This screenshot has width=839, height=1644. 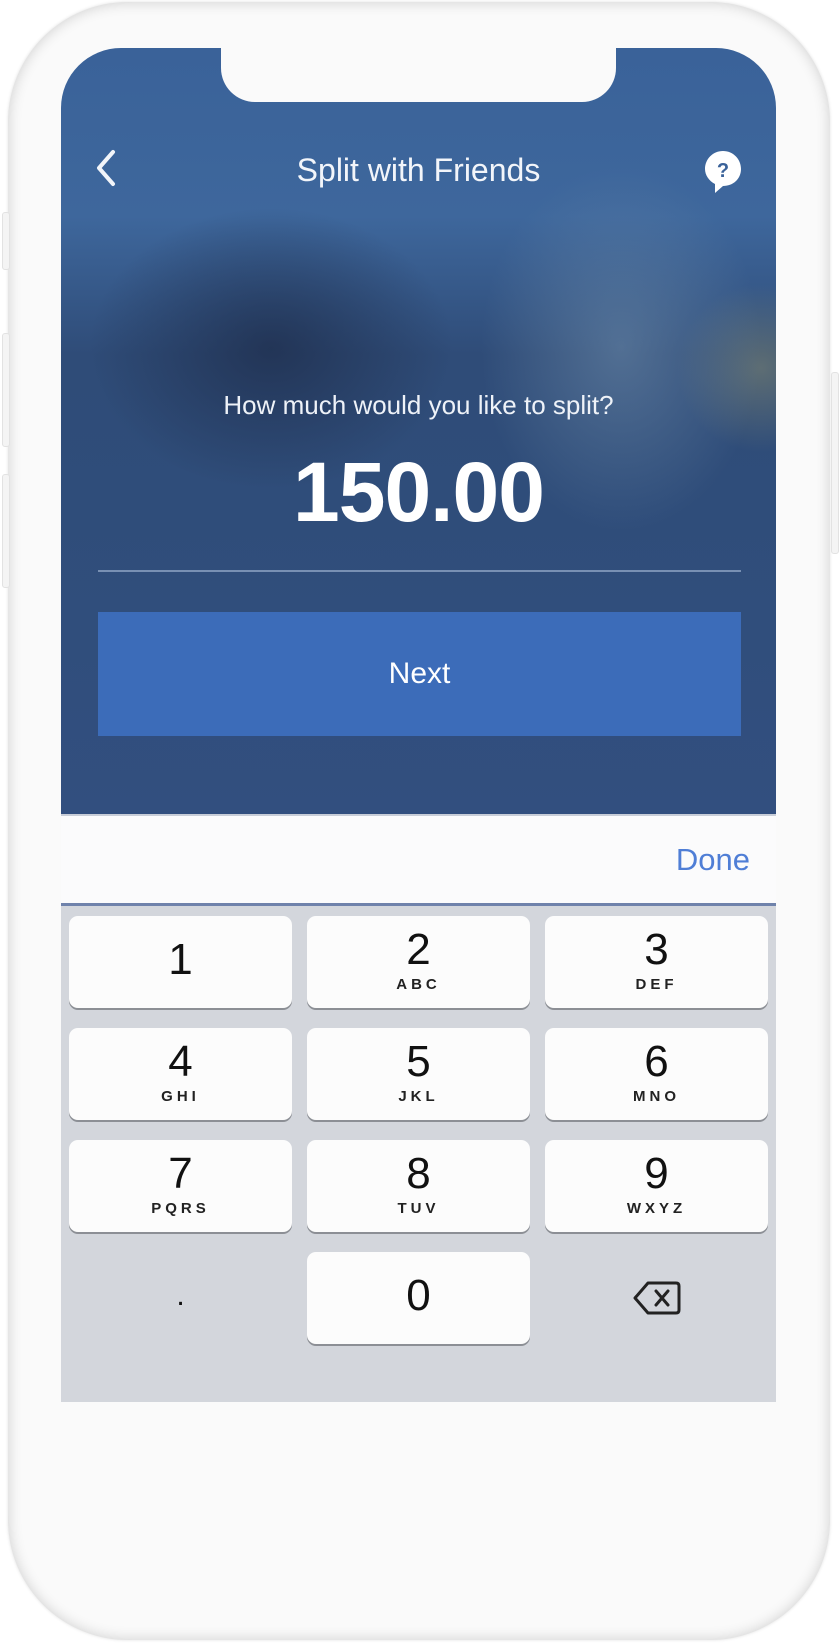 I want to click on key-digit: 8, so click(x=418, y=1173).